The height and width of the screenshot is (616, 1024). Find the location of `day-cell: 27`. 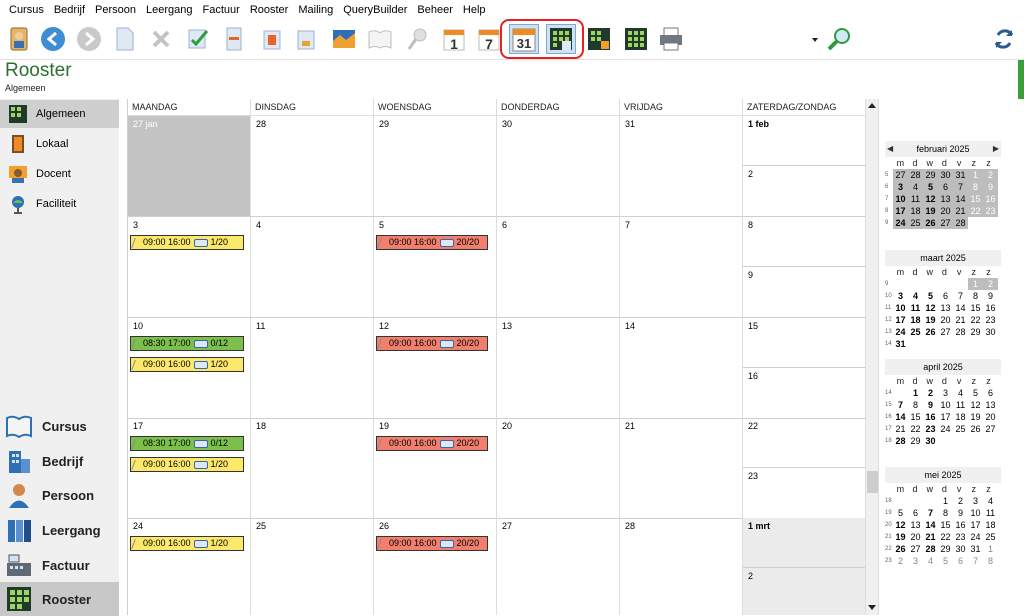

day-cell: 27 is located at coordinates (558, 566).